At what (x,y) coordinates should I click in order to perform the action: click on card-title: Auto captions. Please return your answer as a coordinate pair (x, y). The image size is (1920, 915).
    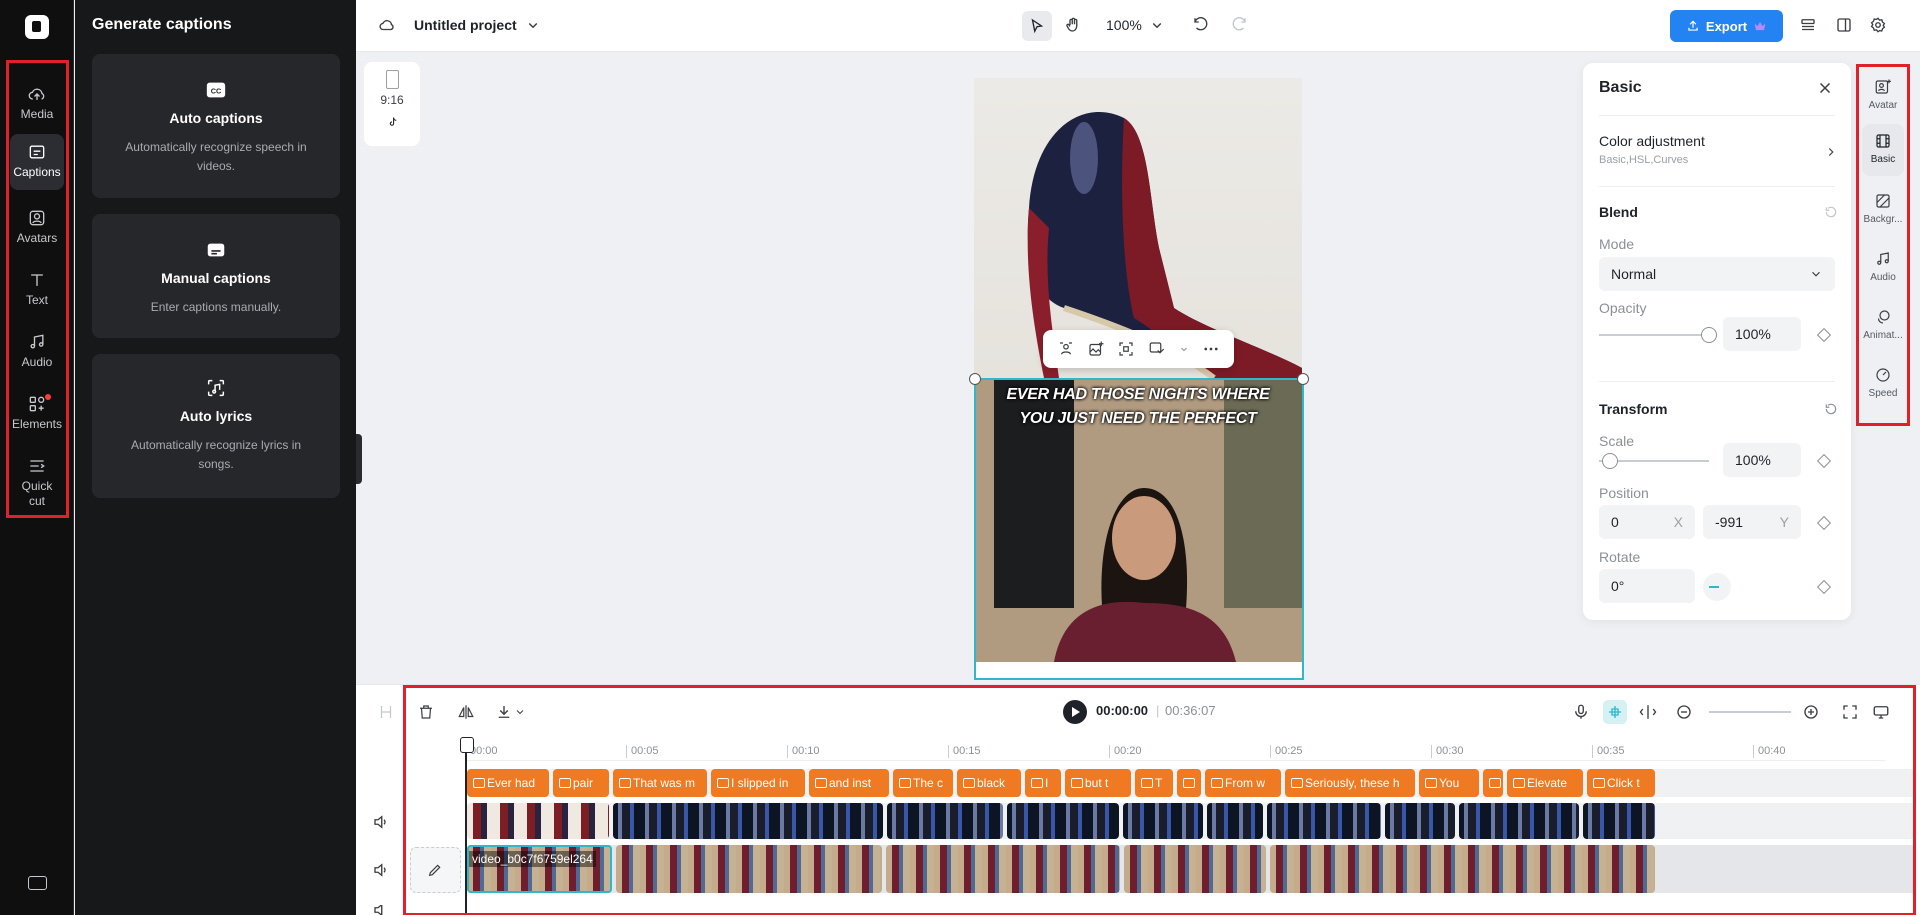
    Looking at the image, I should click on (216, 118).